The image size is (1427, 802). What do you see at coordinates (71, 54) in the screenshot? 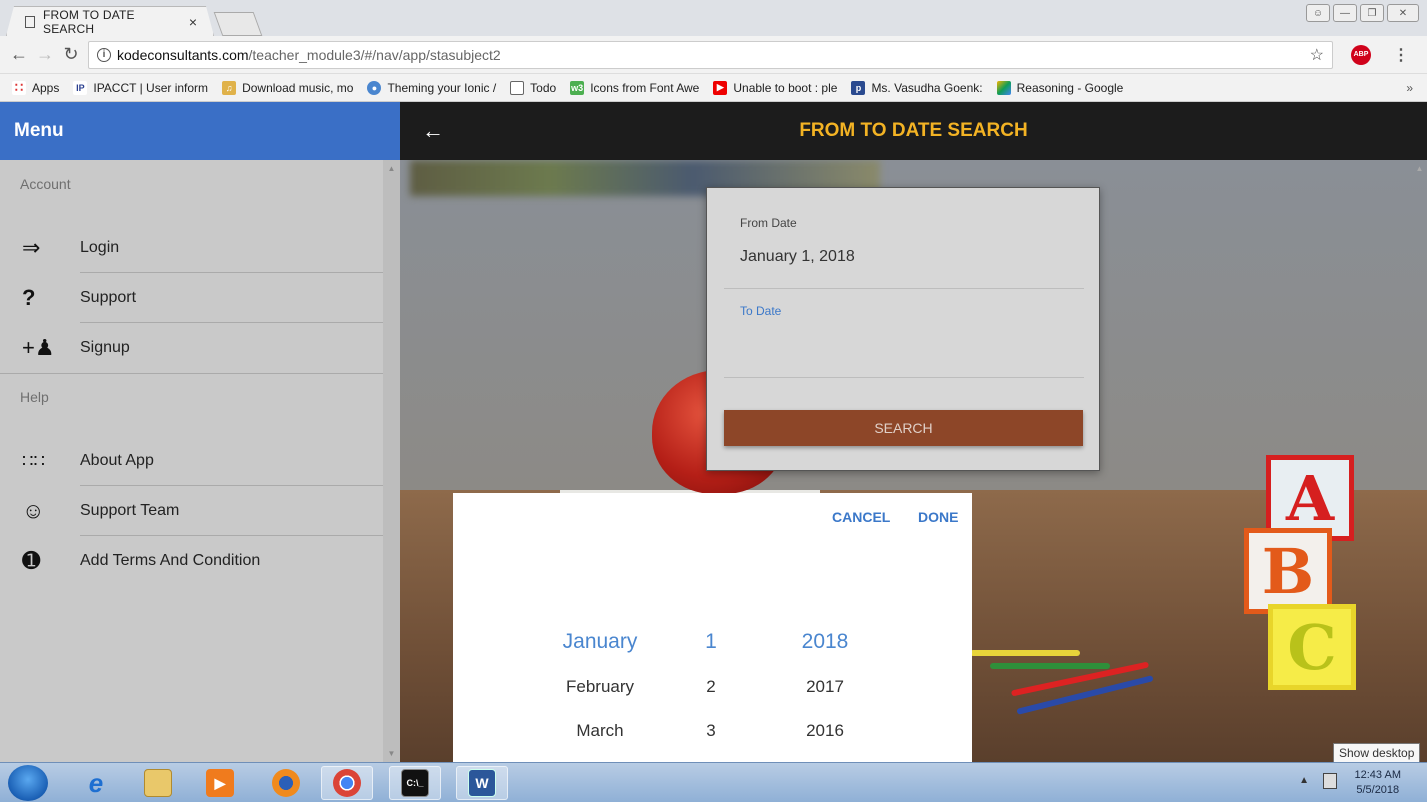
I see `reload-icon: ↻` at bounding box center [71, 54].